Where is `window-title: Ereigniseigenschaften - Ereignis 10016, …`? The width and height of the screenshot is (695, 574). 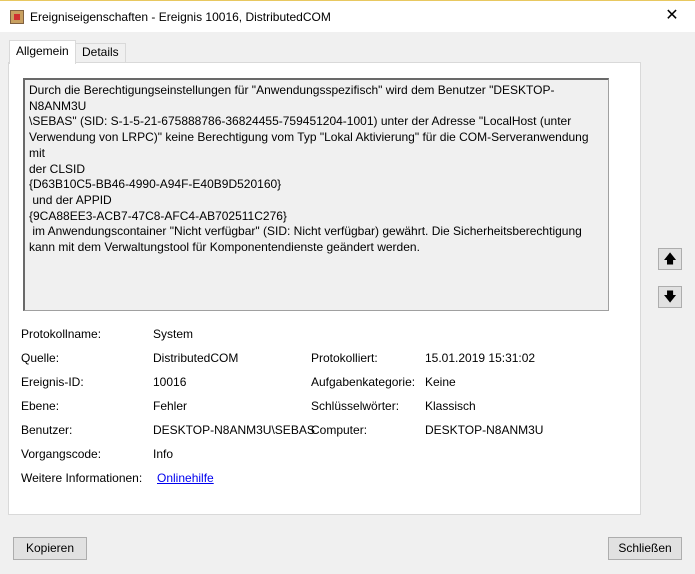
window-title: Ereigniseigenschaften - Ereignis 10016, … is located at coordinates (180, 17).